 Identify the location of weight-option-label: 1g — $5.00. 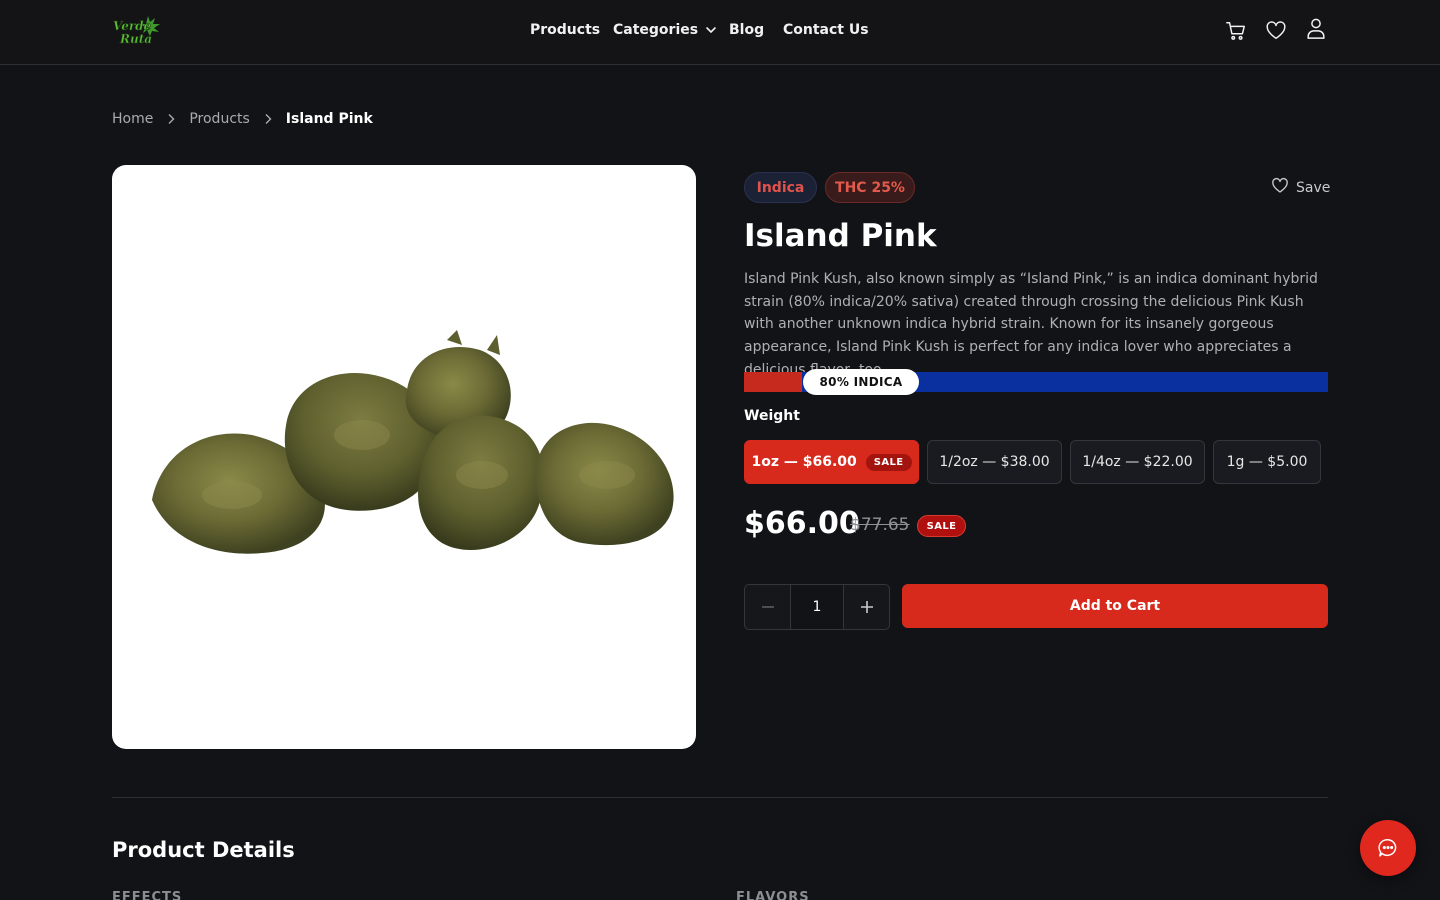
(1267, 462).